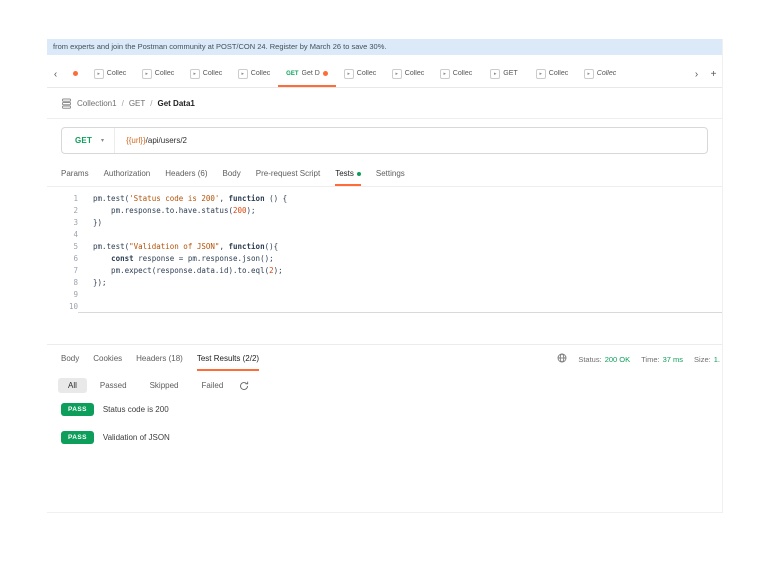  Describe the element at coordinates (384, 211) in the screenshot. I see `code-line: 2 pm.response.to.have.status(200);` at that location.